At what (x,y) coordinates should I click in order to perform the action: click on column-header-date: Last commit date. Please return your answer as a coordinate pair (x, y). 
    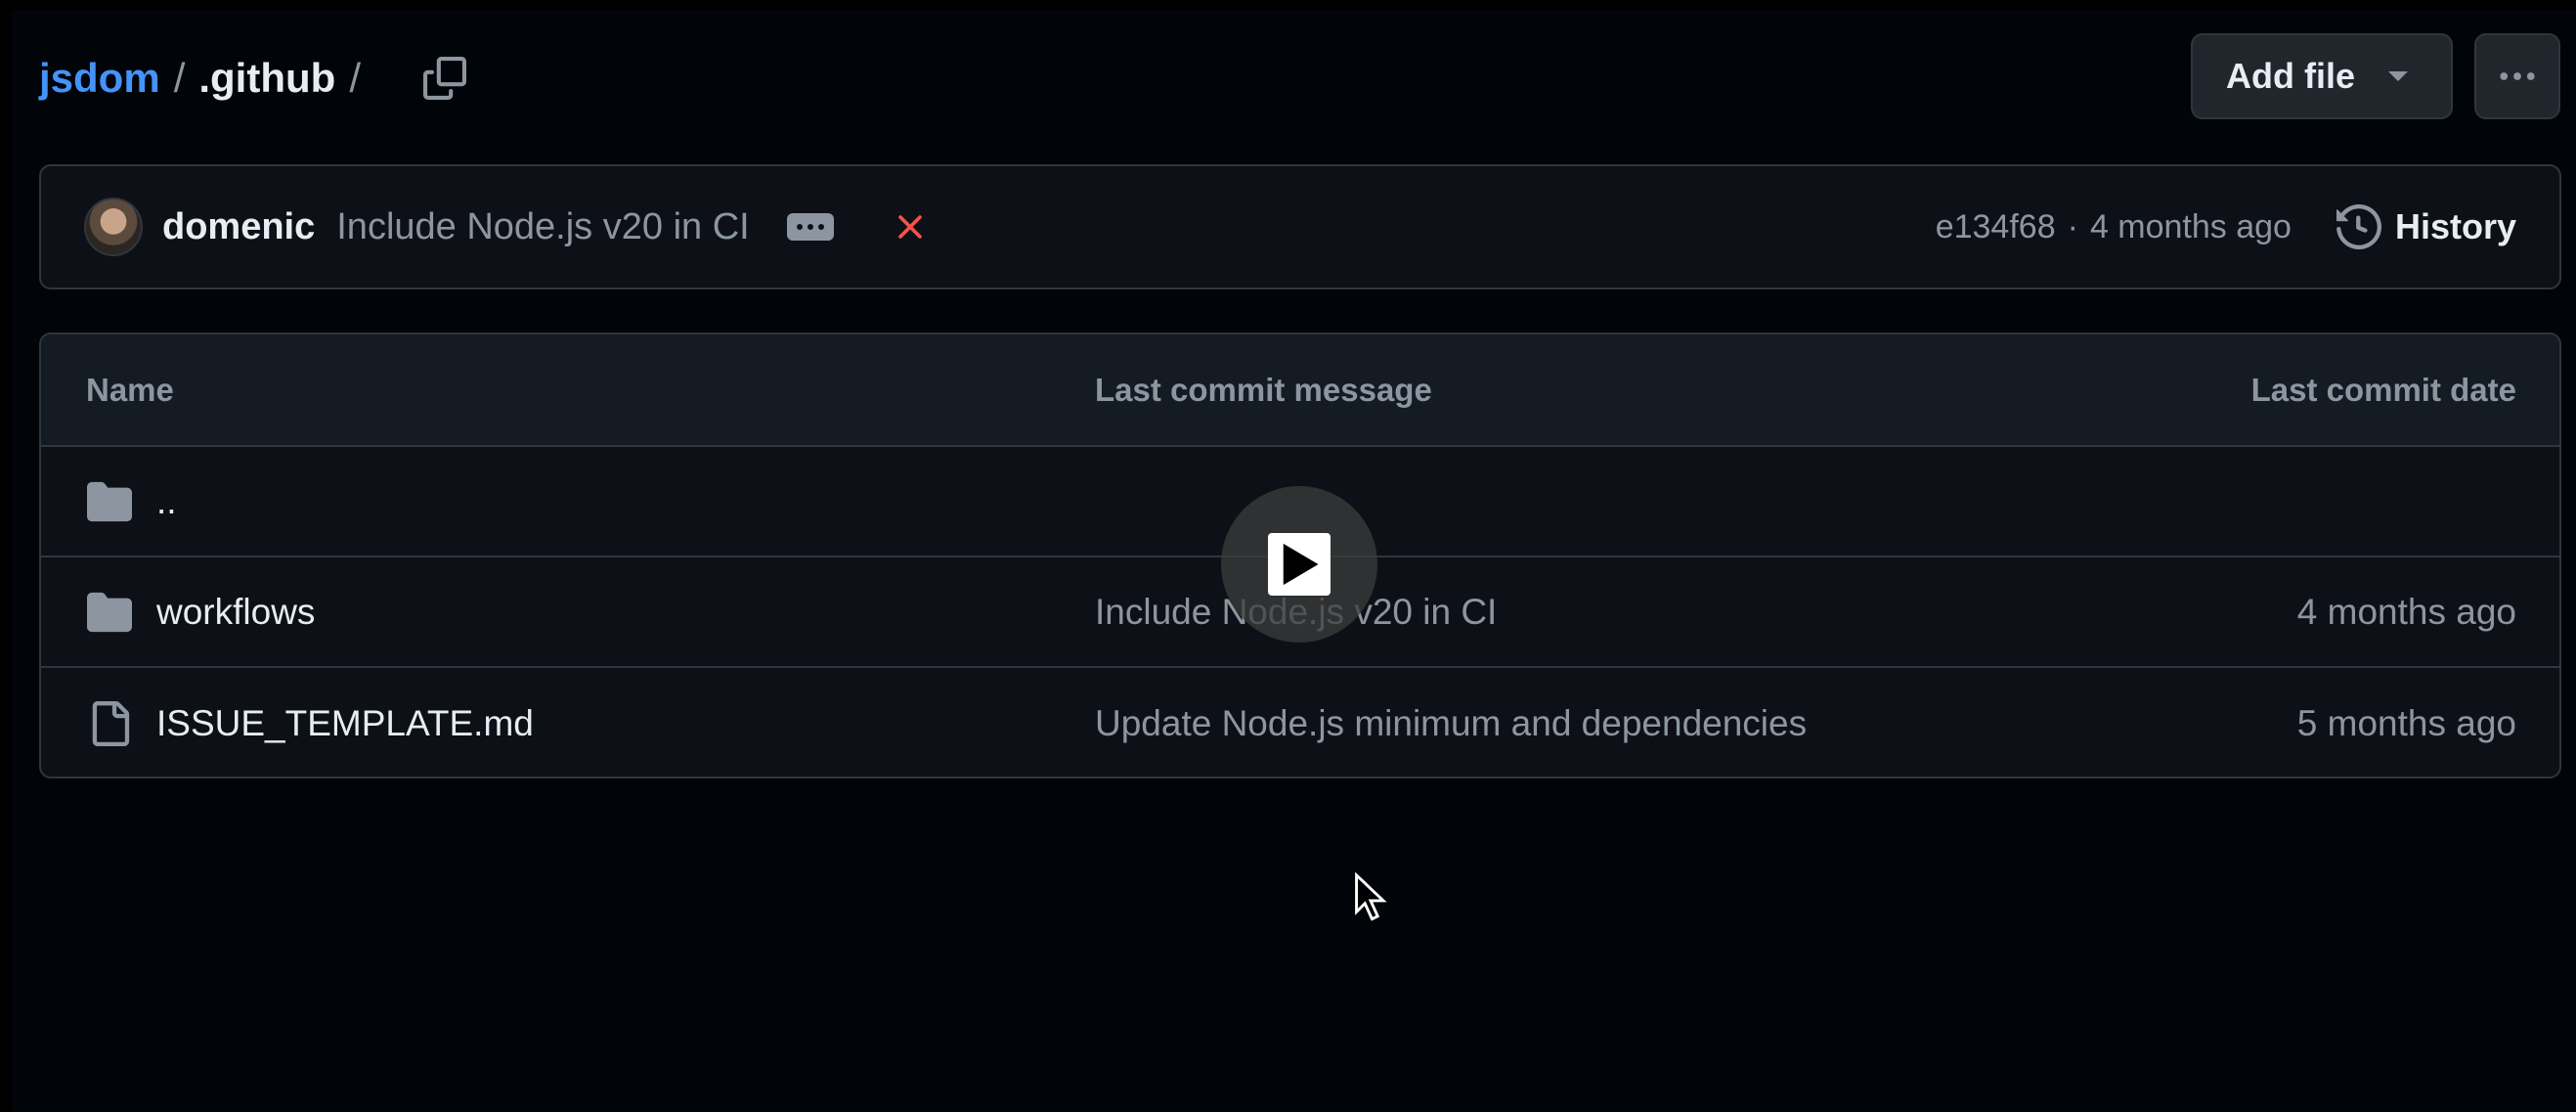
    Looking at the image, I should click on (2383, 389).